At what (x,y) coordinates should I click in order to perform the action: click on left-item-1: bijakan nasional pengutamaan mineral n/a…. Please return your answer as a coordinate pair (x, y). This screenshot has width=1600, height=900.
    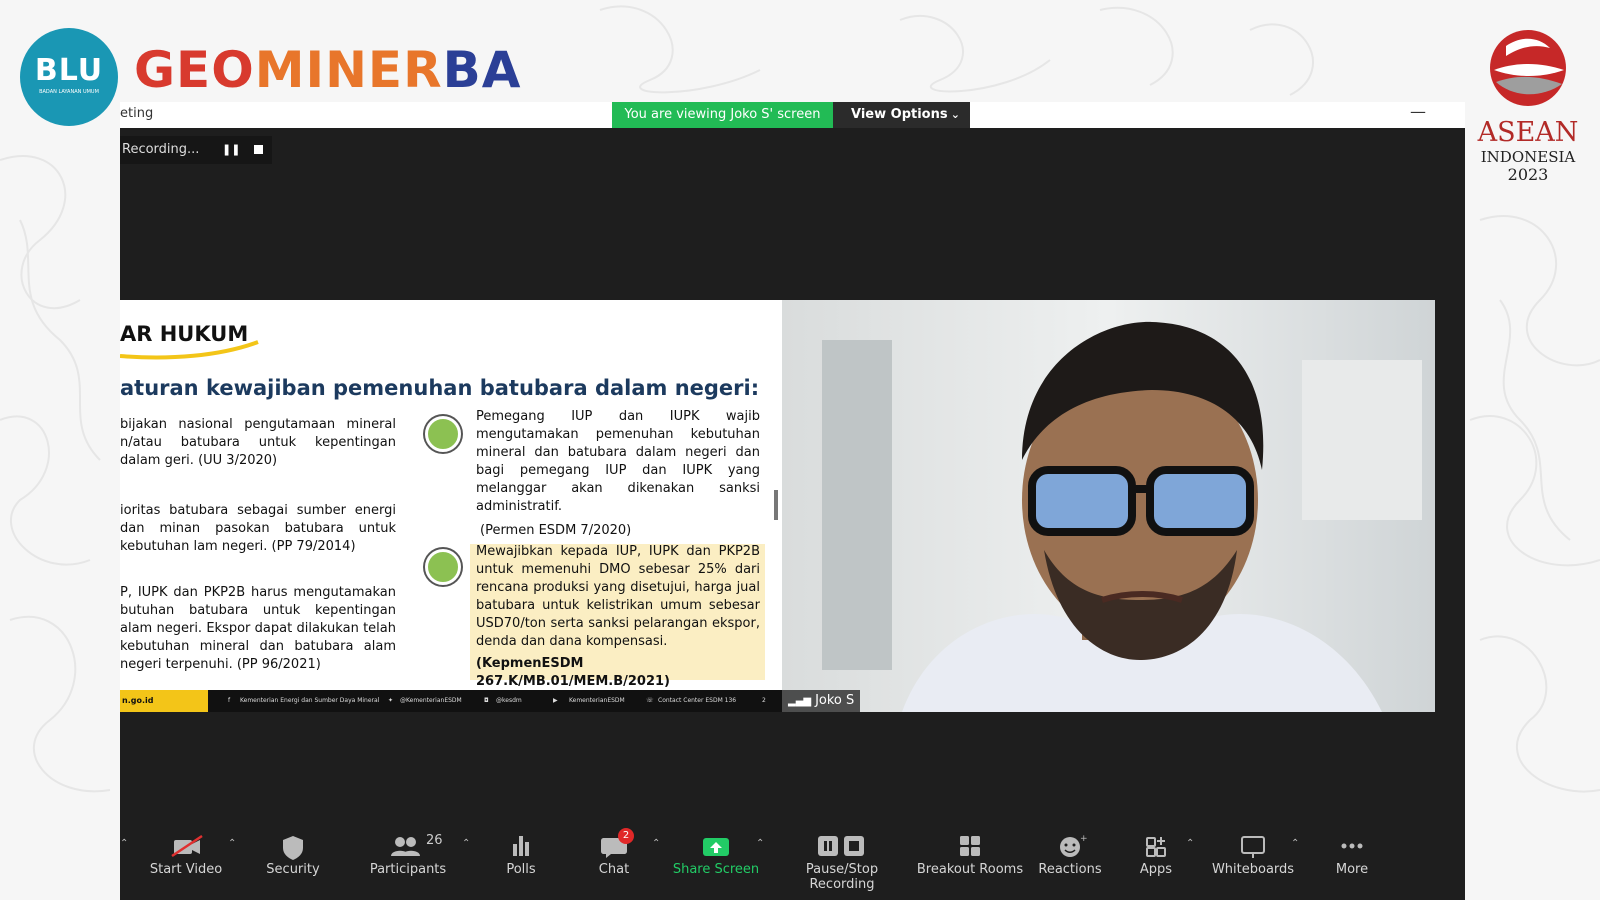
    Looking at the image, I should click on (258, 442).